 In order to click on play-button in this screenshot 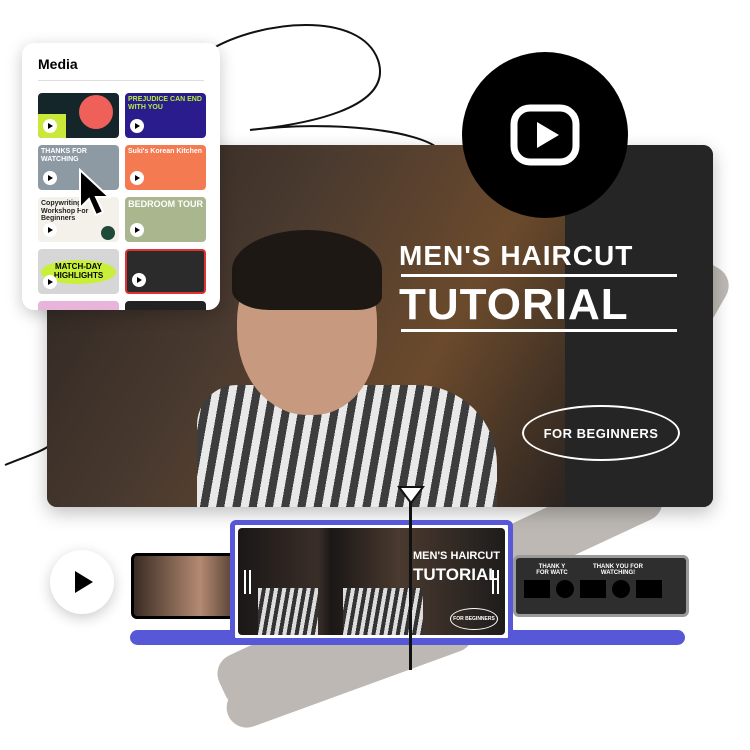, I will do `click(545, 135)`.